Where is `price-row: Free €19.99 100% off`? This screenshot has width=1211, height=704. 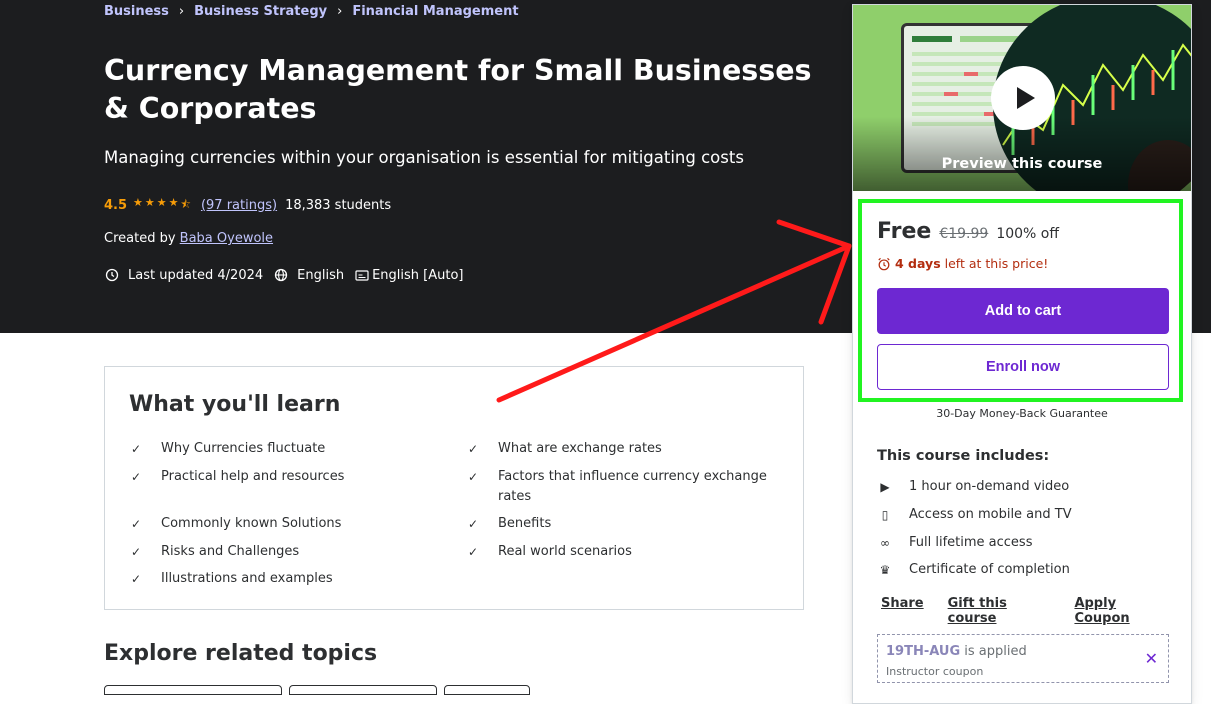
price-row: Free €19.99 100% off is located at coordinates (968, 231).